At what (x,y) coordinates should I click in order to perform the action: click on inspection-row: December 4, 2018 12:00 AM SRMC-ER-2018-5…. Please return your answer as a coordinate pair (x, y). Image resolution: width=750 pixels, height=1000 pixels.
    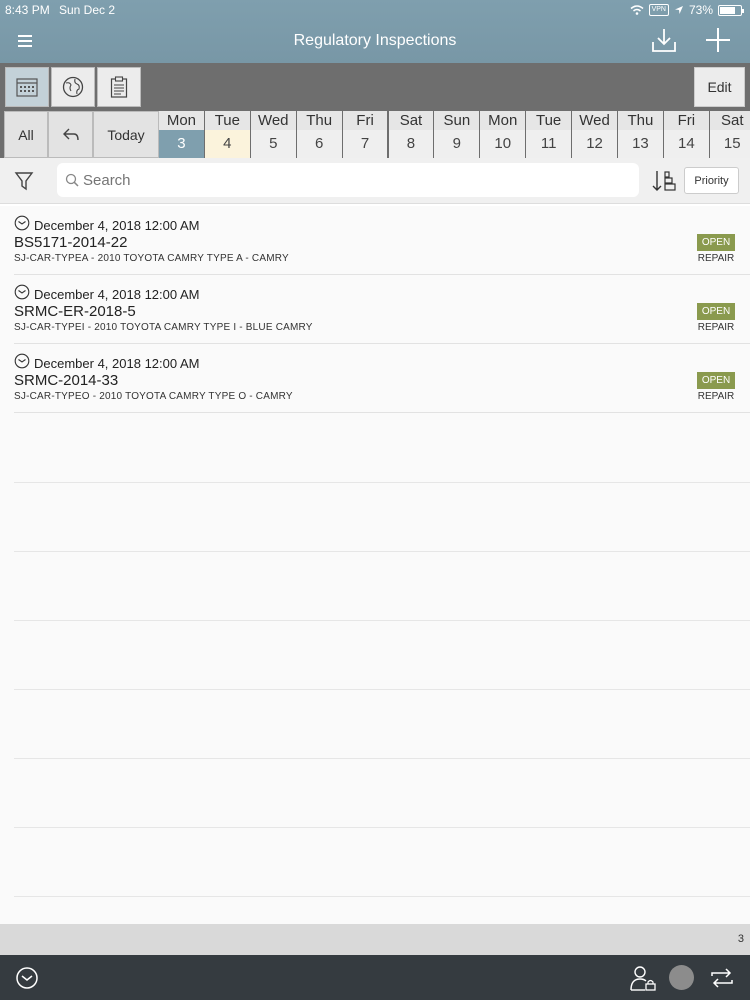
    Looking at the image, I should click on (375, 309).